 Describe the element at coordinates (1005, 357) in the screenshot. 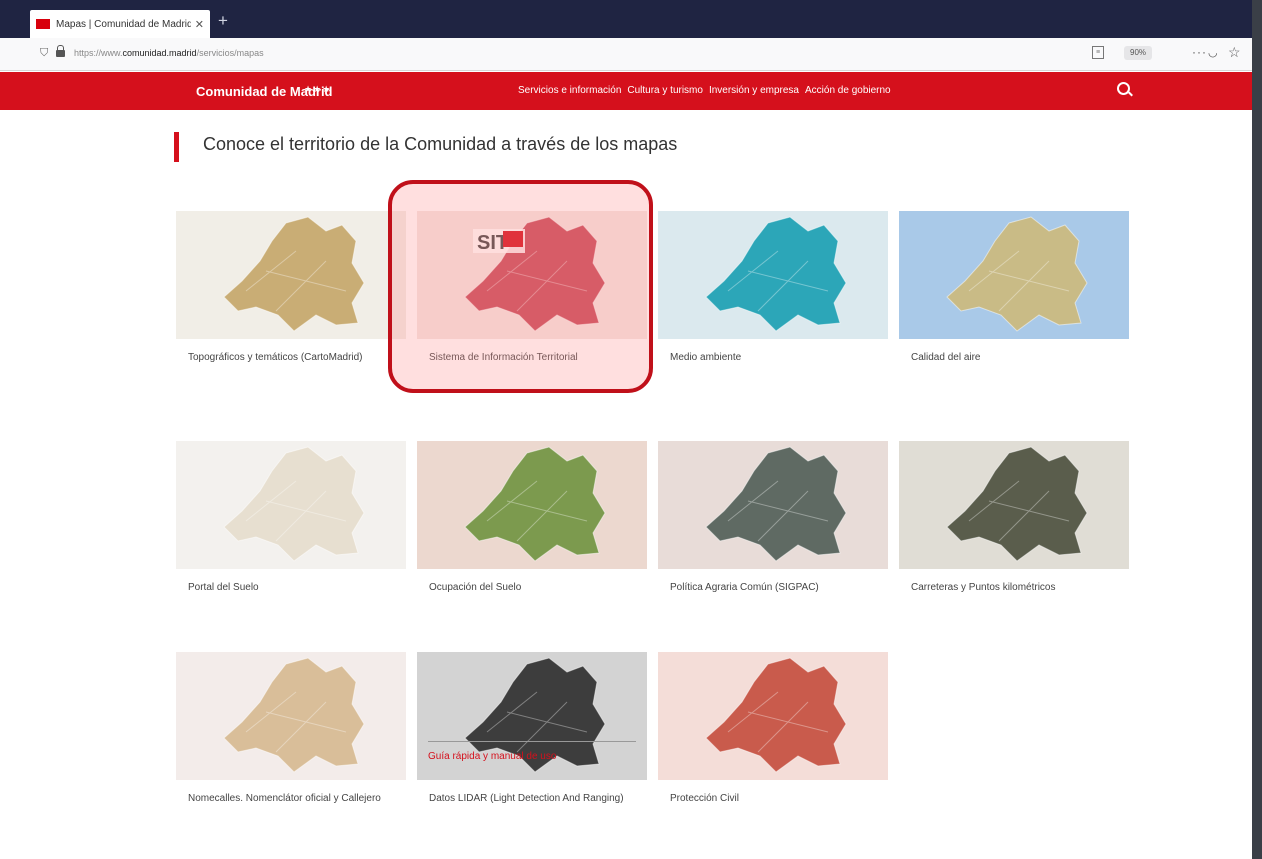

I see `map-card-label: Calidad del aire` at that location.